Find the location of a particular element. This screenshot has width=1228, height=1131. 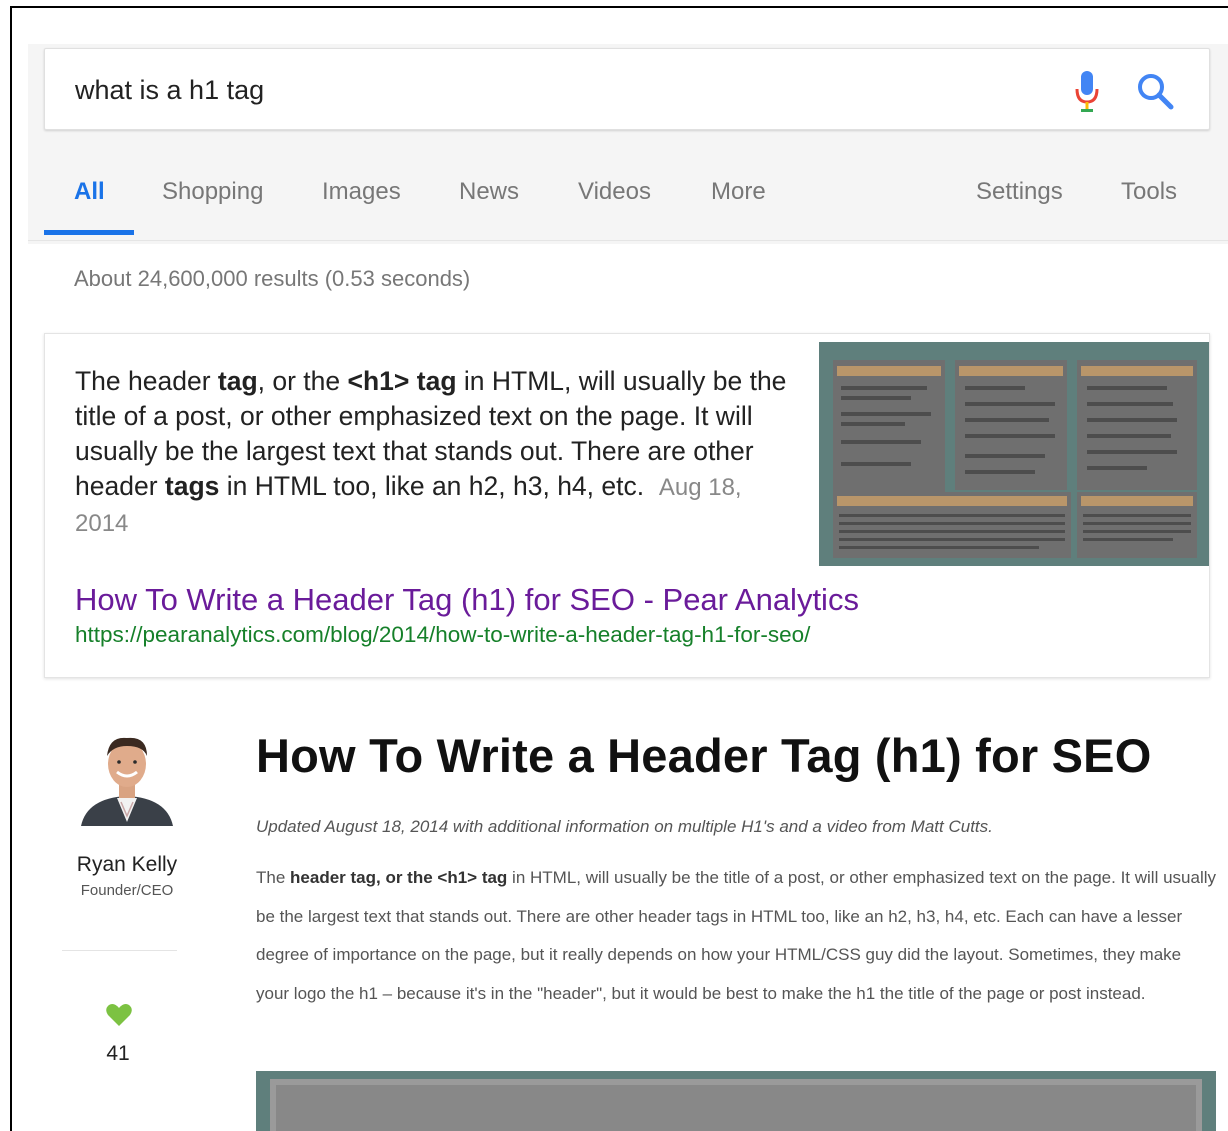

tabs-divider is located at coordinates (628, 240).